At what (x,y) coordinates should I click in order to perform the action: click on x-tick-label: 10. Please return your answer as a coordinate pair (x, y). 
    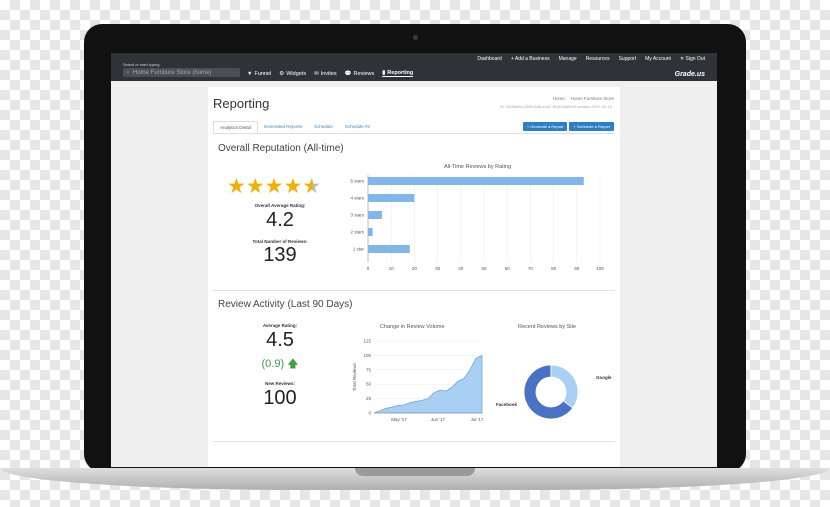
    Looking at the image, I should click on (392, 268).